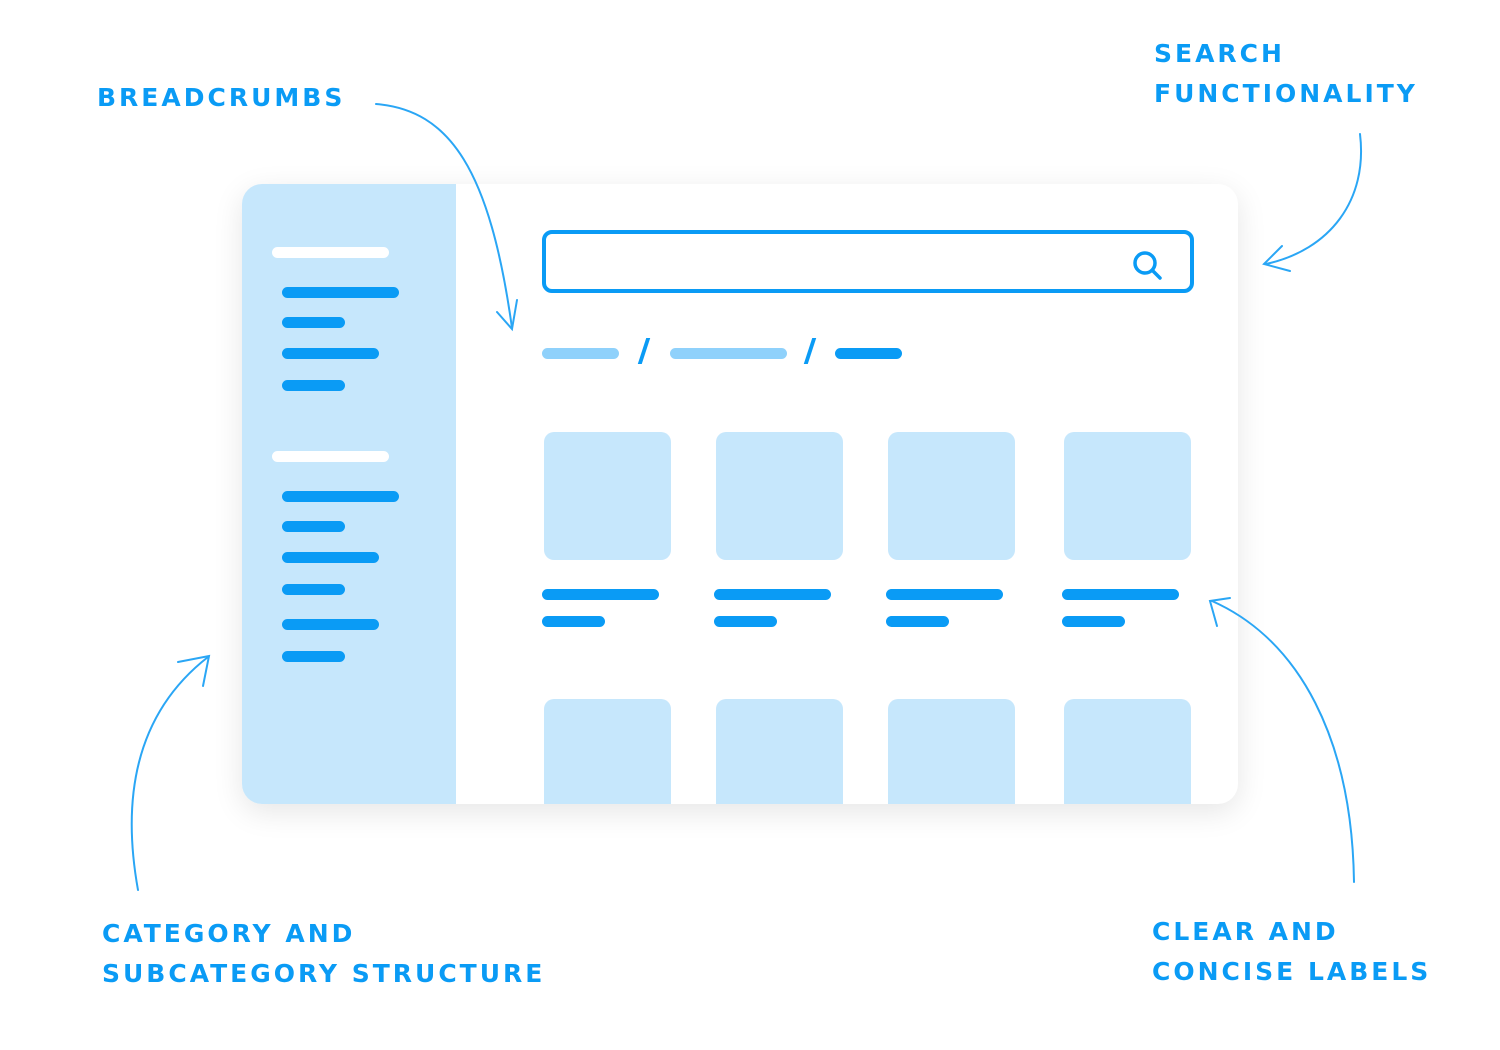 This screenshot has height=1050, width=1500. Describe the element at coordinates (1286, 74) in the screenshot. I see `annotation-search-functionality: SEARCH FUNCTIONALITY` at that location.